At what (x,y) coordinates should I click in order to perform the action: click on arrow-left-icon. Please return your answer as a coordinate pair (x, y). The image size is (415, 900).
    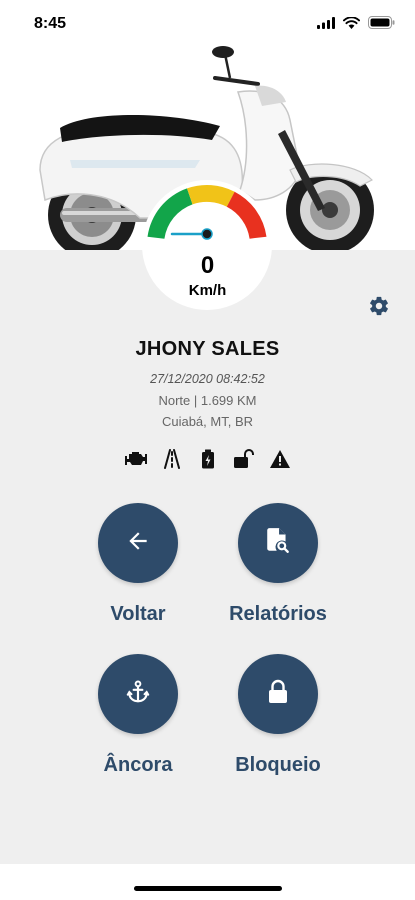
    Looking at the image, I should click on (138, 543).